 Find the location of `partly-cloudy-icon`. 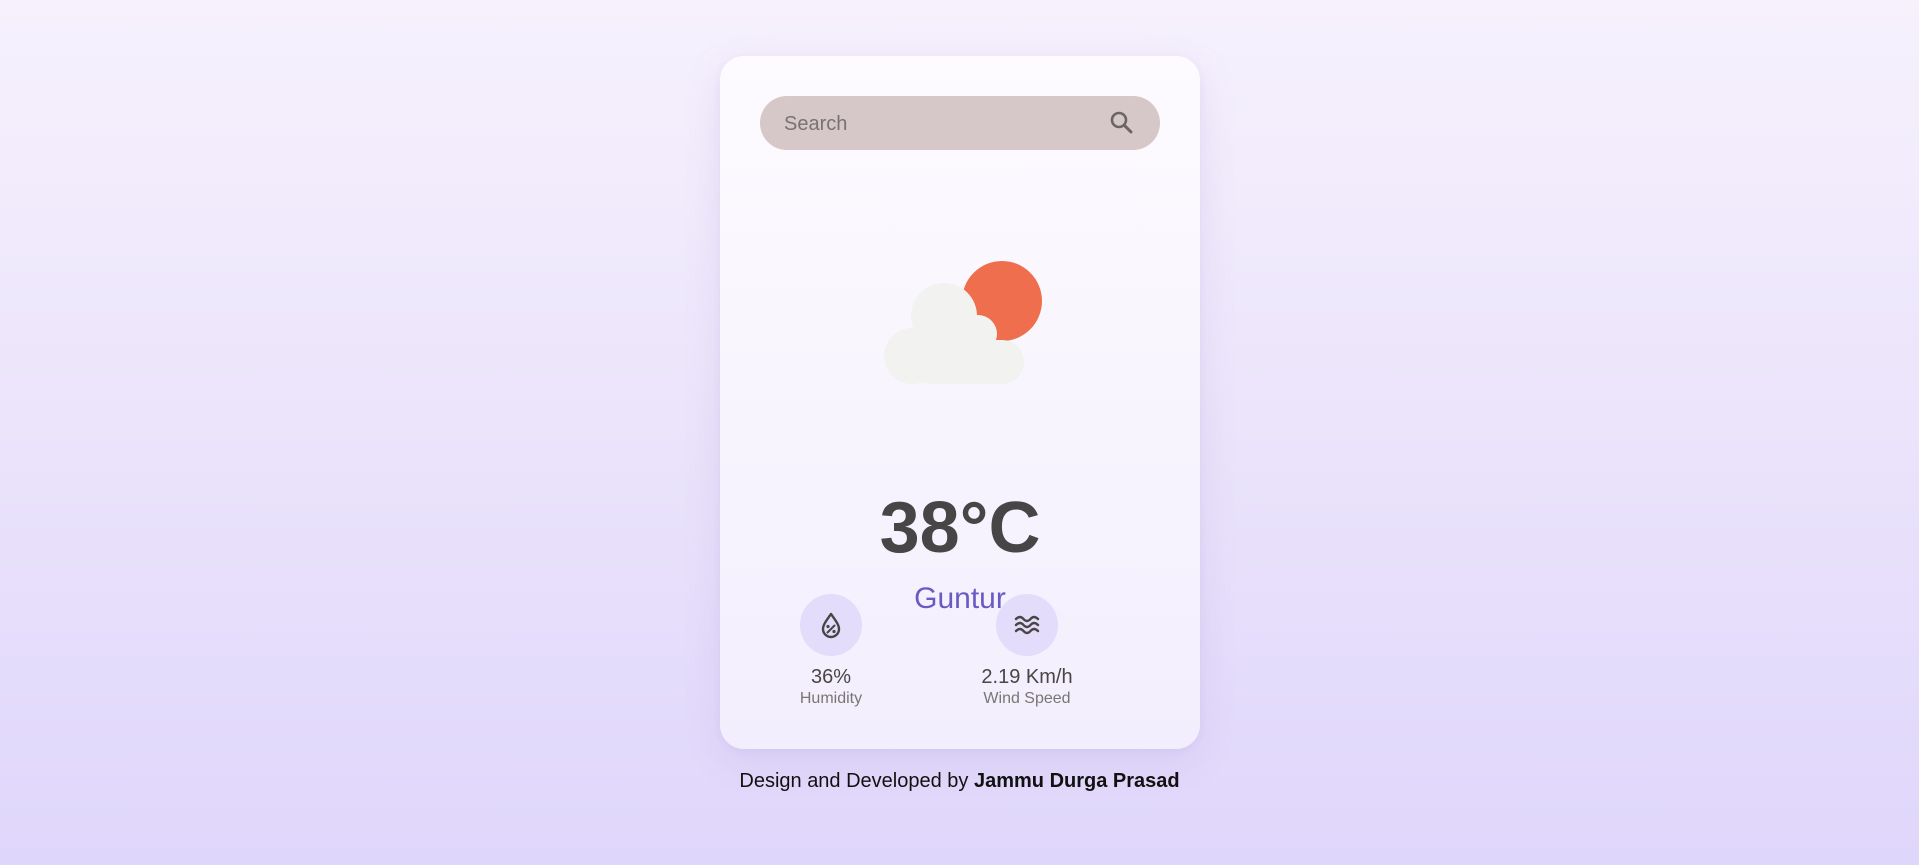

partly-cloudy-icon is located at coordinates (965, 326).